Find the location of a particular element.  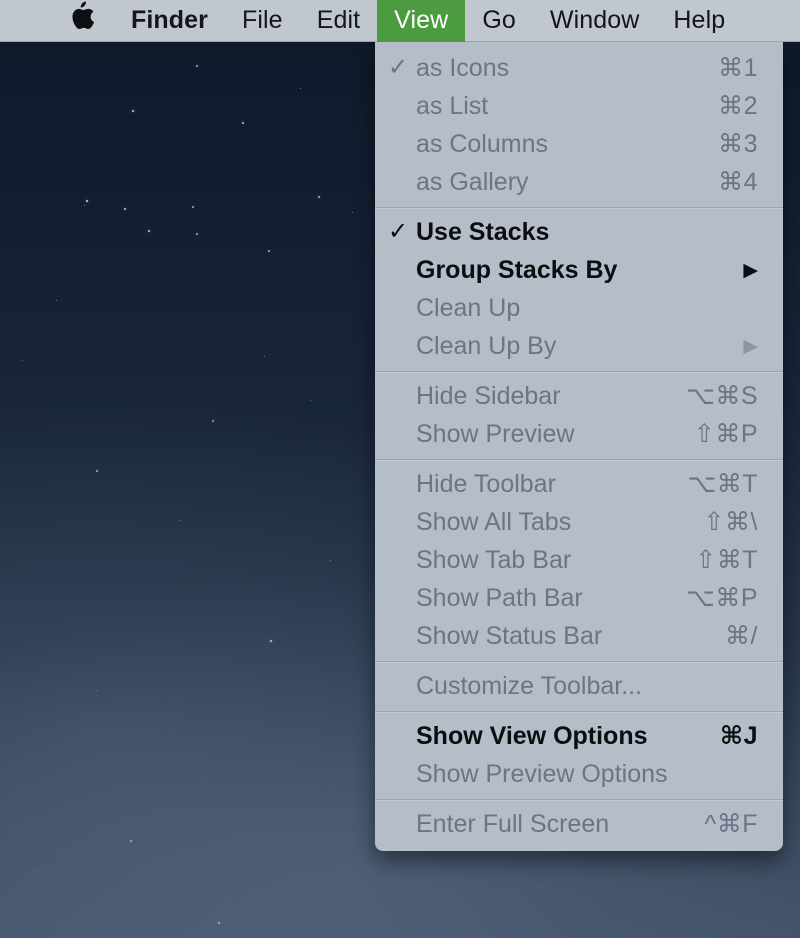

menu-item-hide-sidebar: Hide Sidebar ⌥⌘S is located at coordinates (579, 396).